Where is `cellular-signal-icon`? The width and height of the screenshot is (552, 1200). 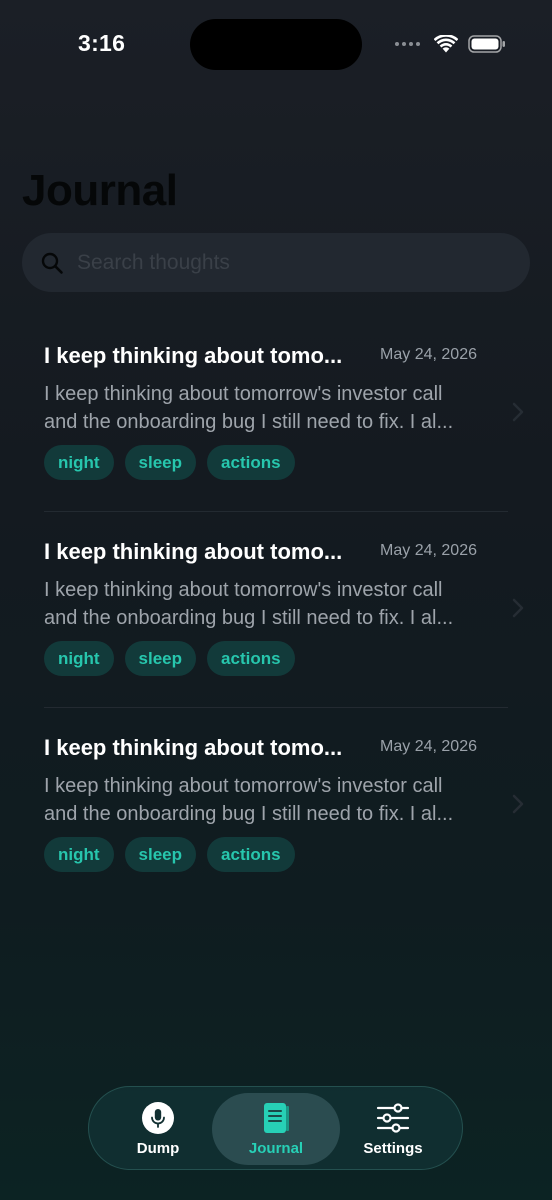
cellular-signal-icon is located at coordinates (407, 44).